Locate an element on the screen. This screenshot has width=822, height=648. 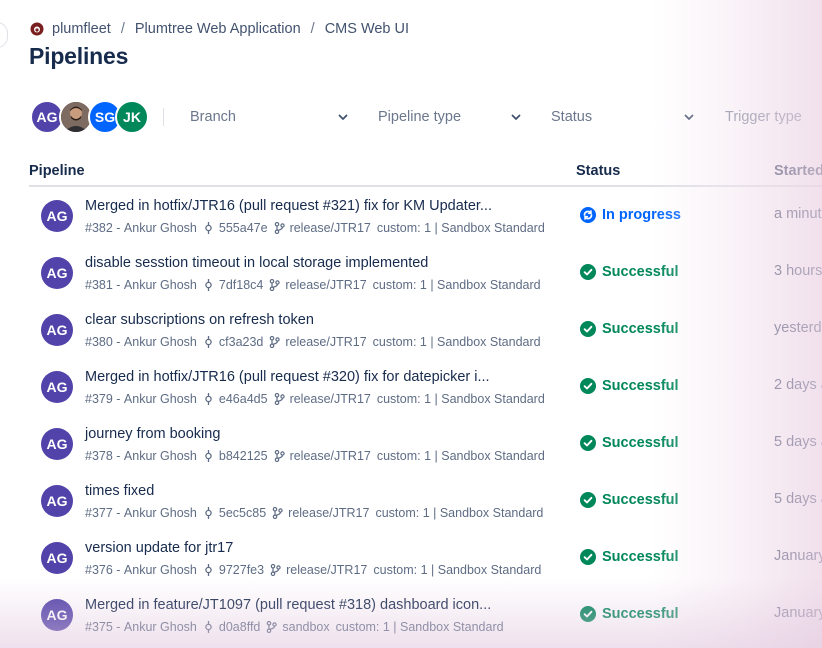
pipeline-title: version update for jtr17 is located at coordinates (159, 548).